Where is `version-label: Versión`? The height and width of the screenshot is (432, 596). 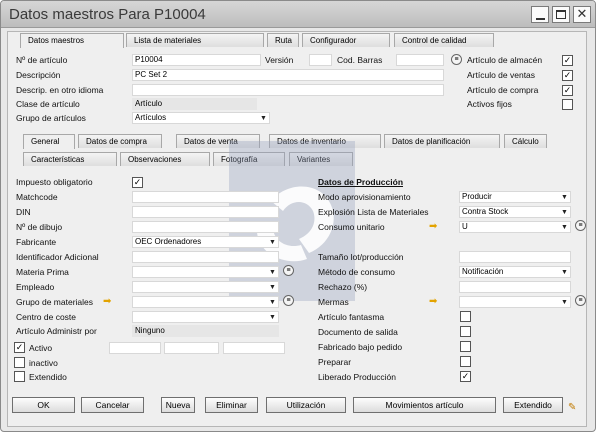 version-label: Versión is located at coordinates (279, 60).